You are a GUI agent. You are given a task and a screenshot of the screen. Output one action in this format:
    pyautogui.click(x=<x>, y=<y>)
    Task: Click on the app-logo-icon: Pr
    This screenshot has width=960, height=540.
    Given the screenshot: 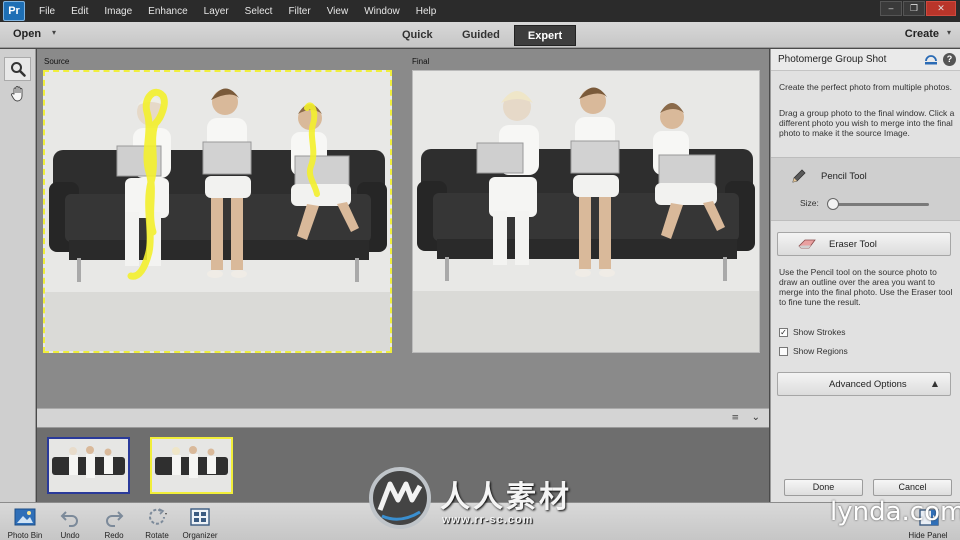 What is the action you would take?
    pyautogui.click(x=14, y=11)
    